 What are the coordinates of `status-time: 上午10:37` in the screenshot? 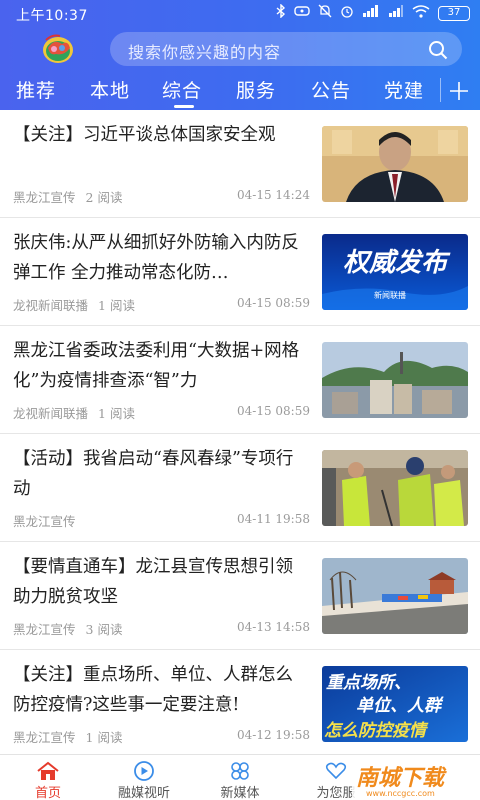 It's located at (52, 16).